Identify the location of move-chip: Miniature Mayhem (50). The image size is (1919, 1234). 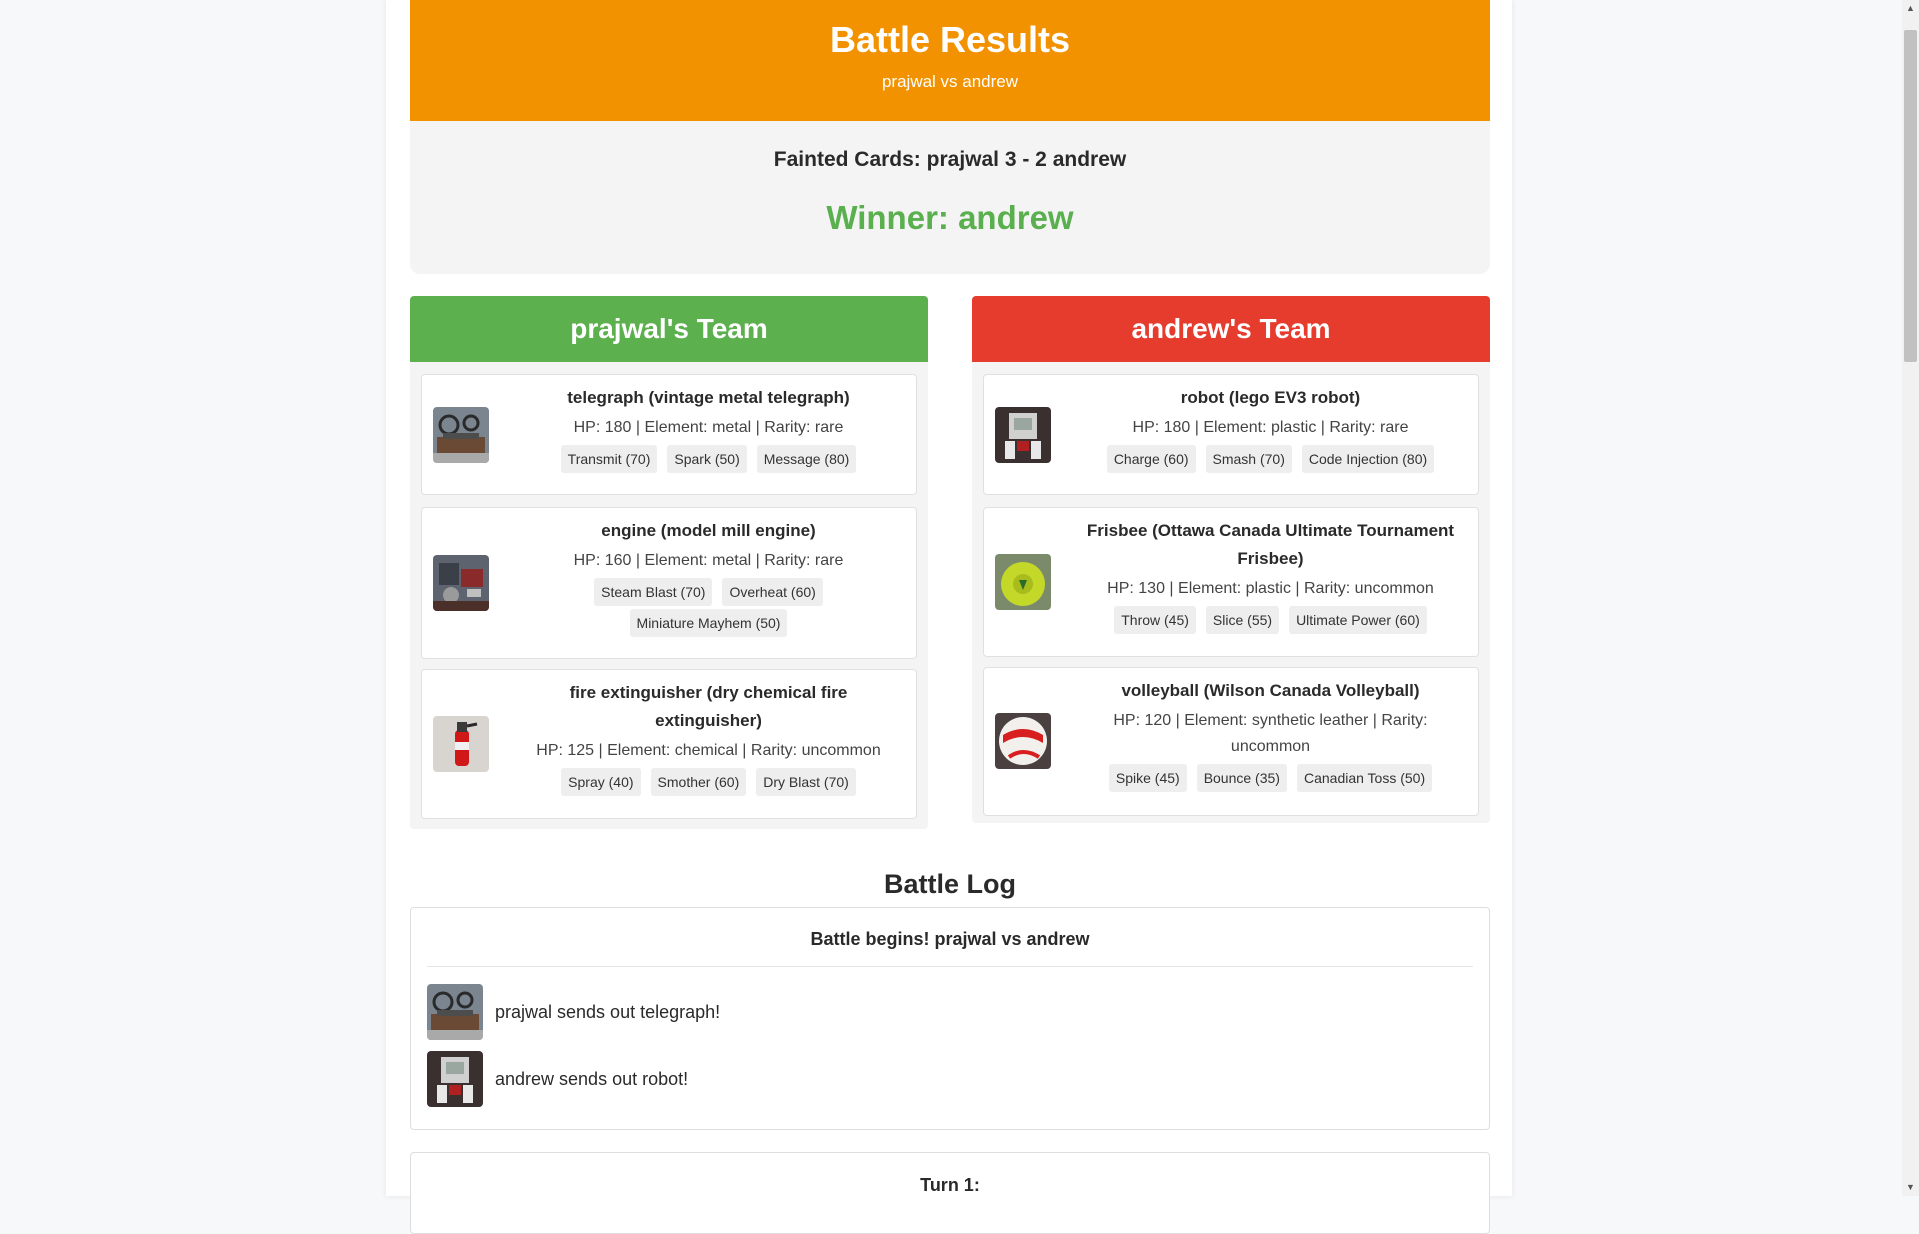
(708, 623).